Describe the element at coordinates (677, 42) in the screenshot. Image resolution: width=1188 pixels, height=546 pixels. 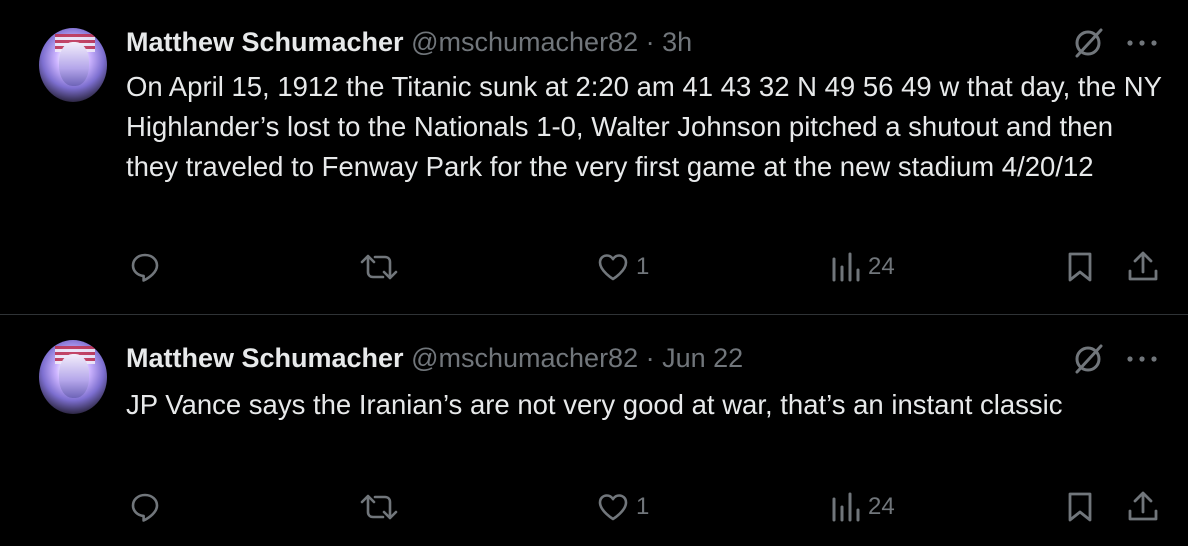
I see `tweet-timestamp: 3h` at that location.